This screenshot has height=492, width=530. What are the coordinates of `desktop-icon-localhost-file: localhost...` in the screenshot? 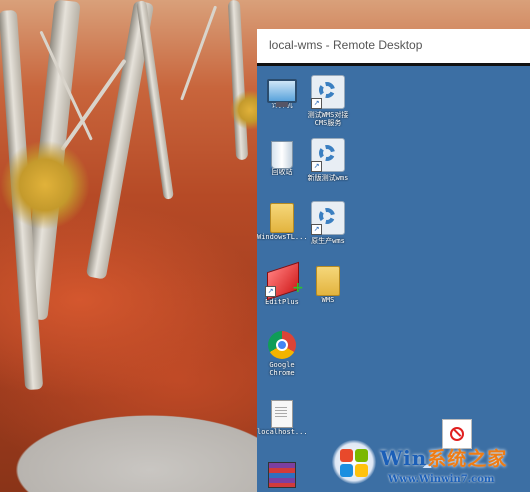 It's located at (282, 417).